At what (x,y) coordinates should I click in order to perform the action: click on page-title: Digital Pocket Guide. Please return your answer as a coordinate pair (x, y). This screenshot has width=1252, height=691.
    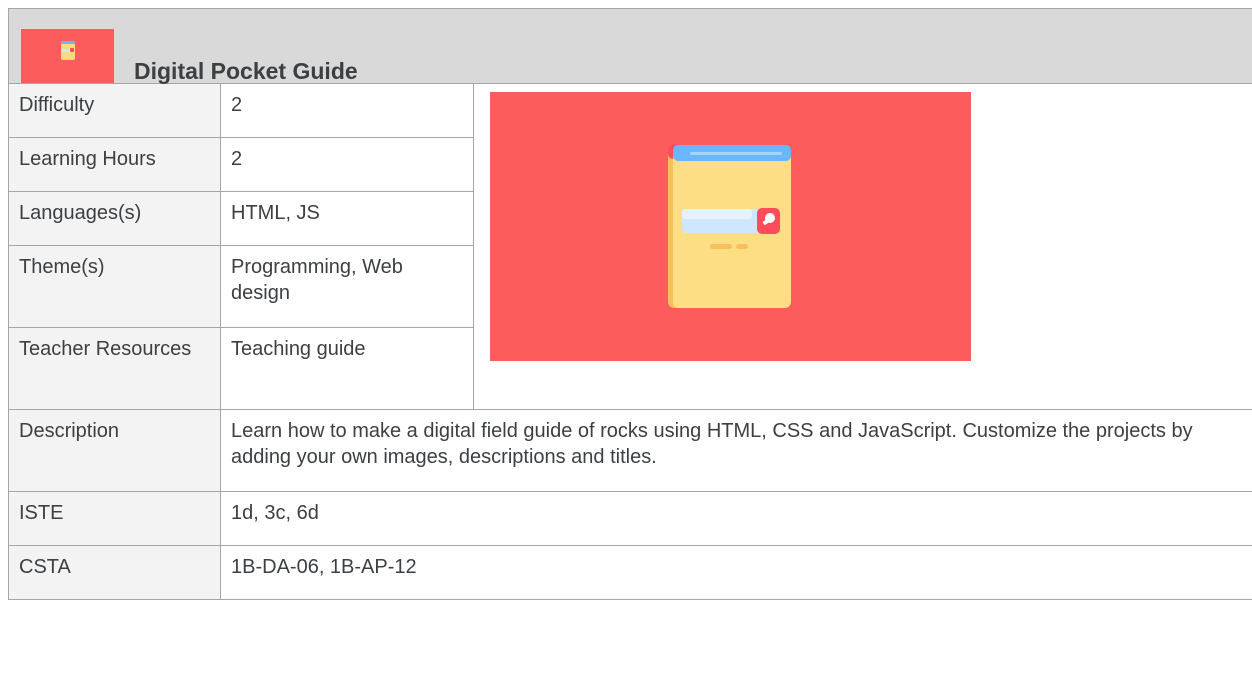
    Looking at the image, I should click on (246, 71).